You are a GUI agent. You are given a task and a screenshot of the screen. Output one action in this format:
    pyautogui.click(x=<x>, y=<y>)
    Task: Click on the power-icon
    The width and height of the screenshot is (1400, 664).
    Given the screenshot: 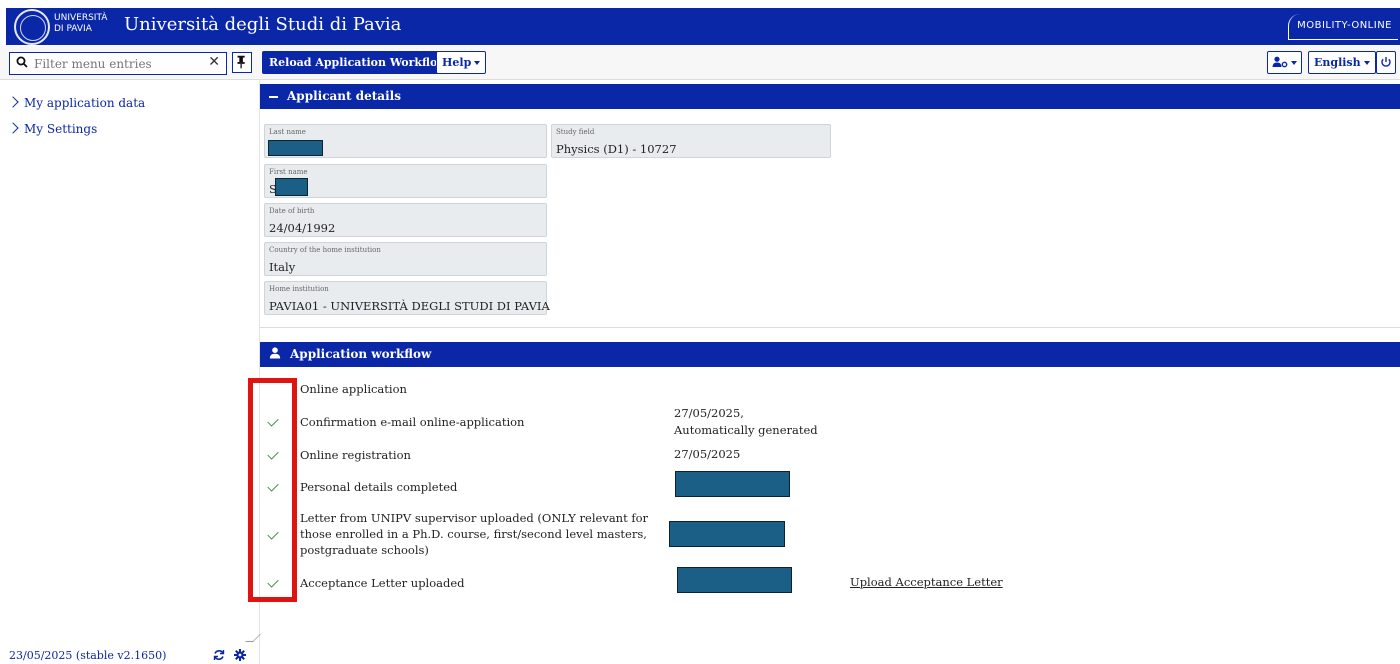 What is the action you would take?
    pyautogui.click(x=1386, y=62)
    